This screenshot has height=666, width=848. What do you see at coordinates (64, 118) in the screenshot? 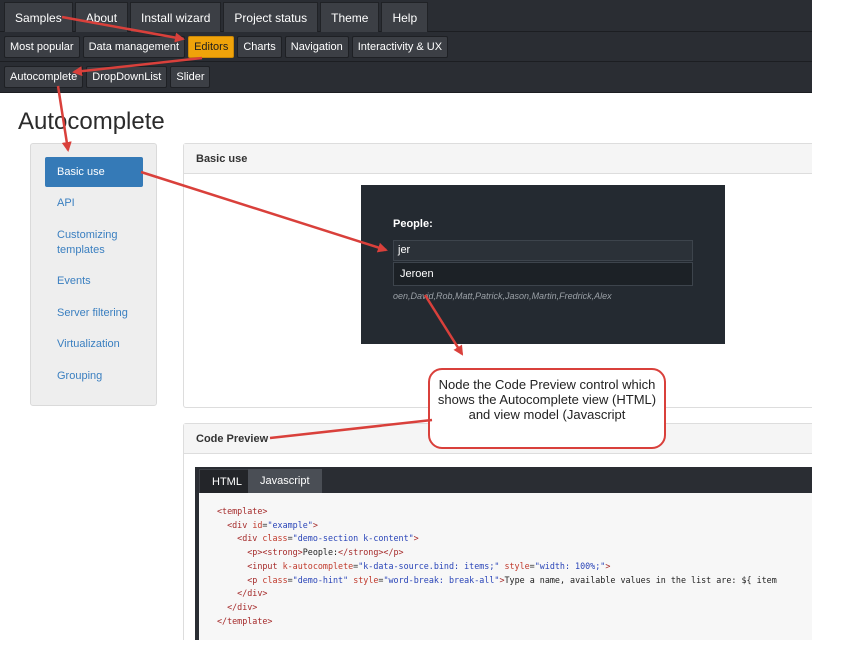
I see `arrow-autocomplete-to-basic-use` at bounding box center [64, 118].